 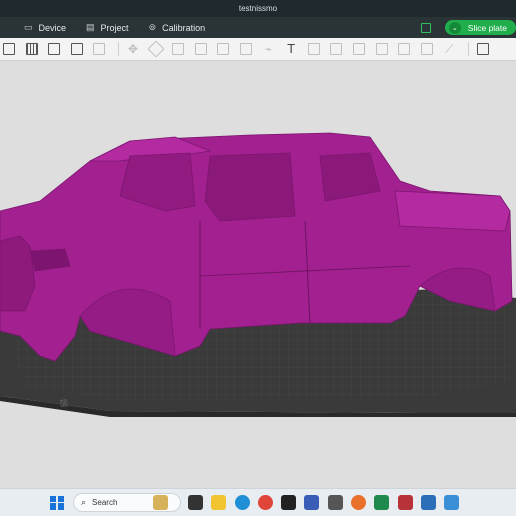 I want to click on widgets-icon, so click(x=160, y=502).